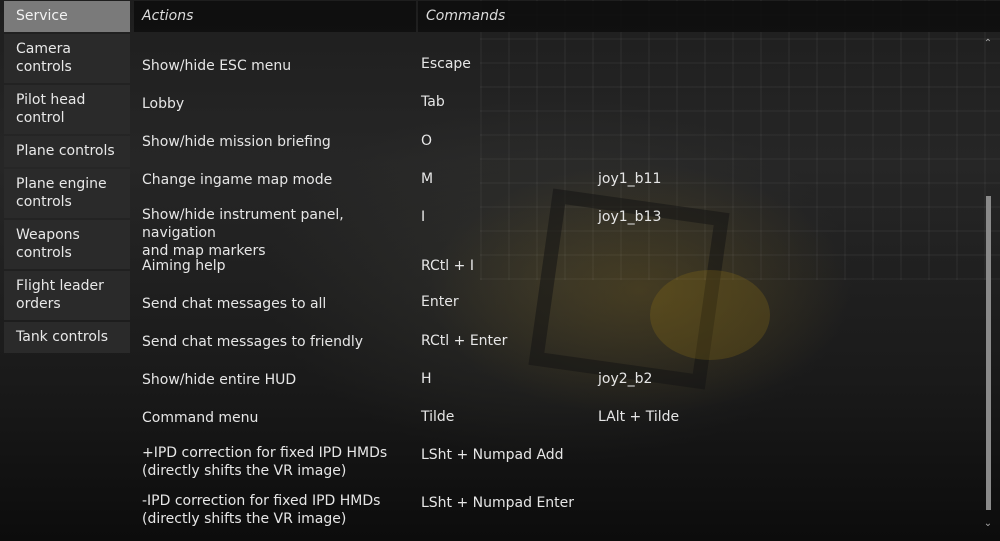 This screenshot has width=1000, height=541. I want to click on scrollbar-thumb, so click(988, 353).